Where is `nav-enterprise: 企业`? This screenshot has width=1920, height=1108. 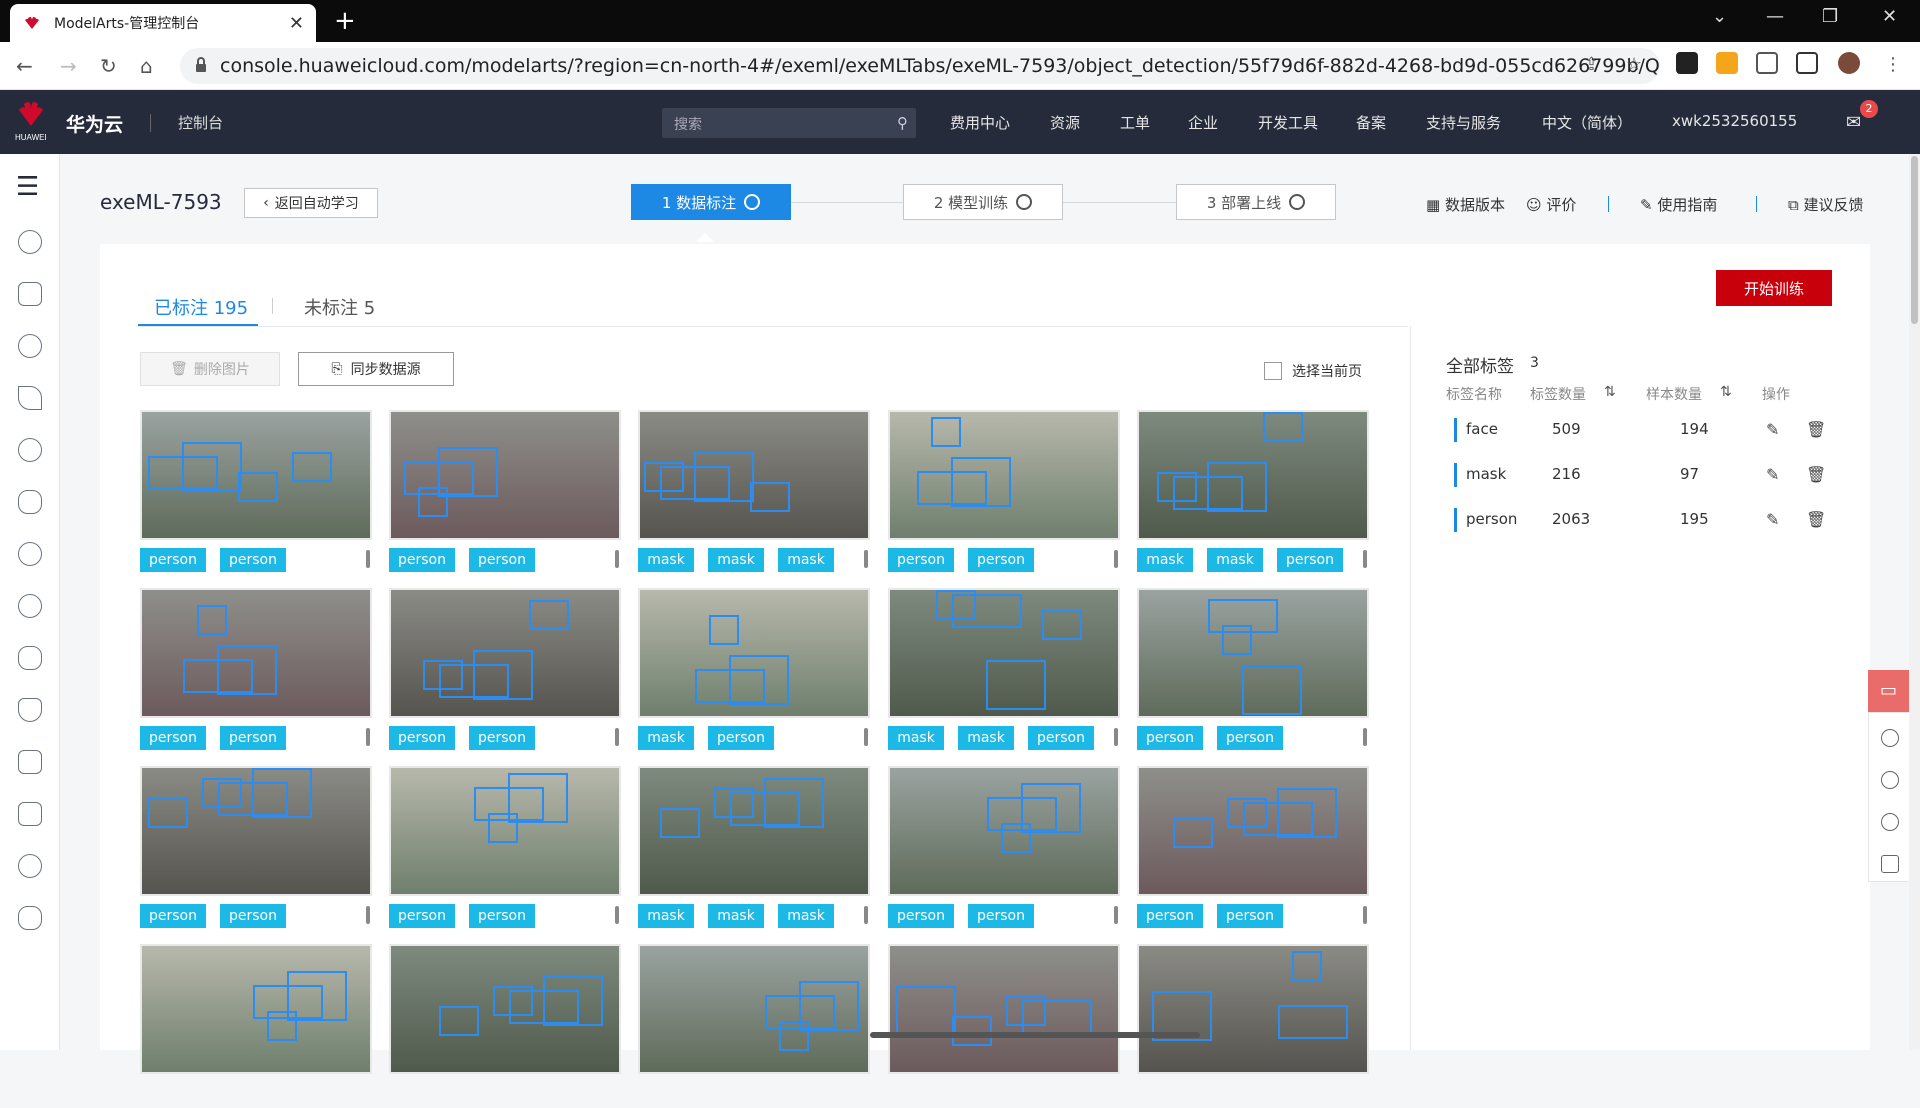
nav-enterprise: 企业 is located at coordinates (1203, 122).